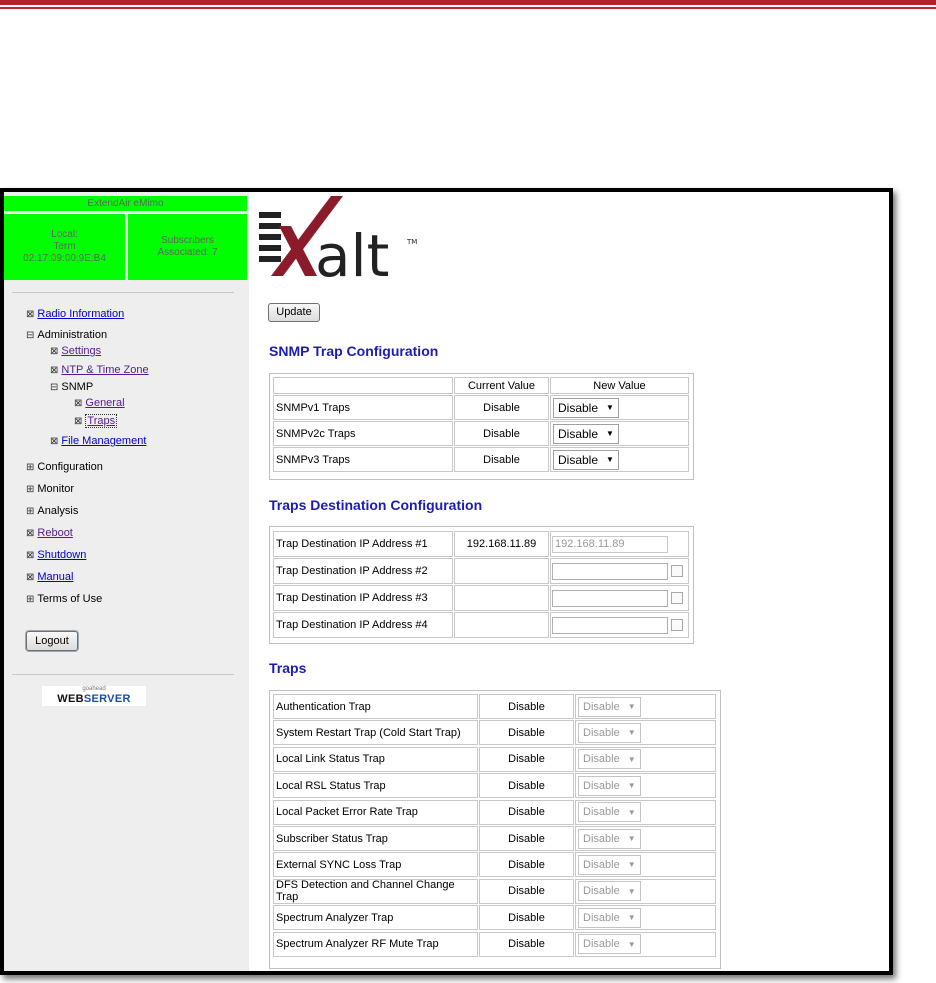  Describe the element at coordinates (70, 699) in the screenshot. I see `webserver-badge-web: WEB` at that location.